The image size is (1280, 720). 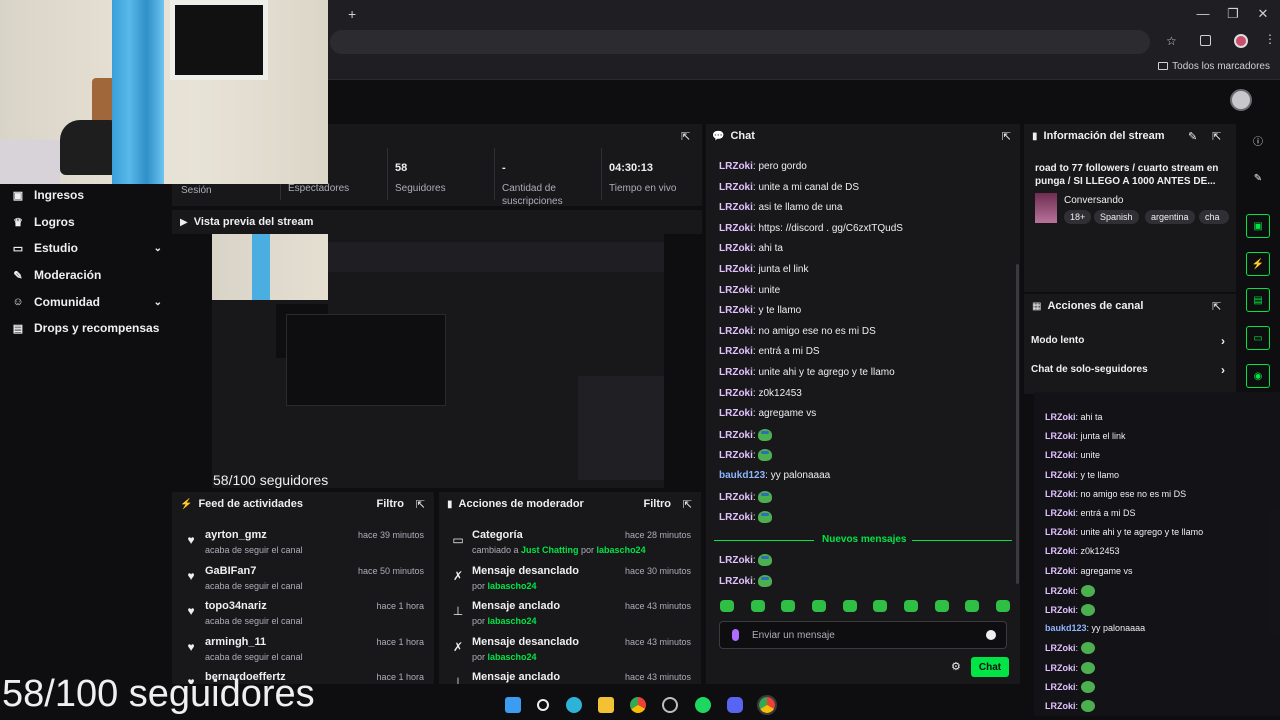 I want to click on clip-icon: ▤, so click(x=1258, y=300).